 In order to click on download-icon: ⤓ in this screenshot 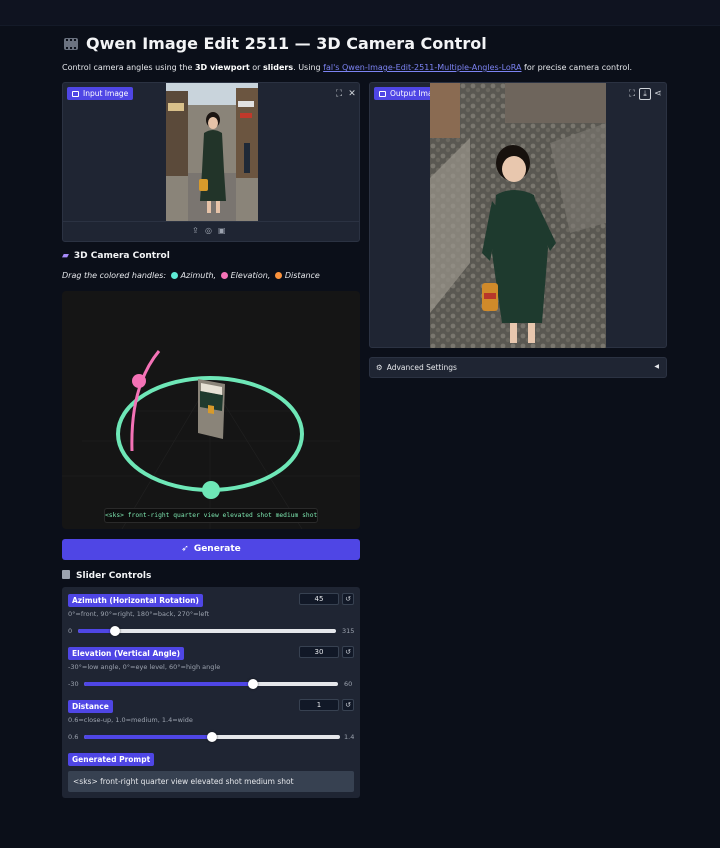, I will do `click(645, 94)`.